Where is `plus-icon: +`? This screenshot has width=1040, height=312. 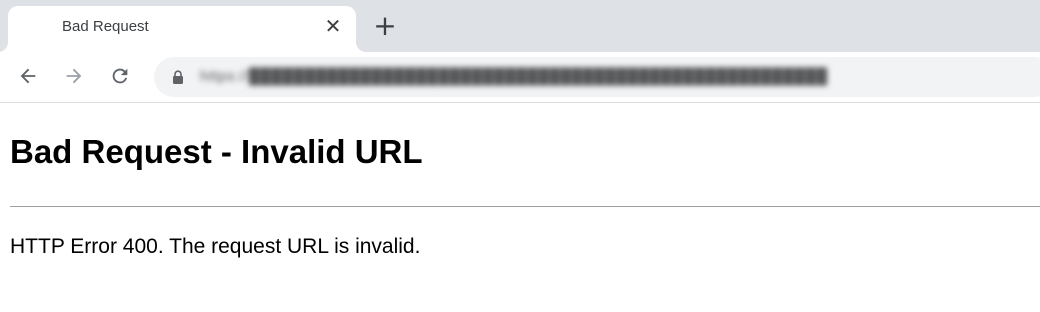
plus-icon: + is located at coordinates (385, 27).